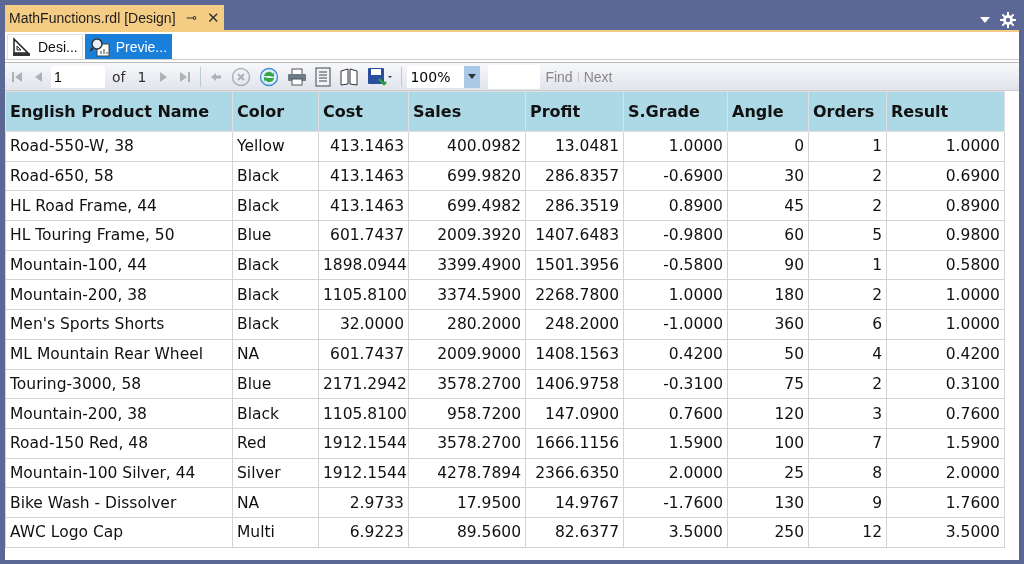 This screenshot has height=564, width=1024. I want to click on table-cell: 400.0982, so click(467, 146).